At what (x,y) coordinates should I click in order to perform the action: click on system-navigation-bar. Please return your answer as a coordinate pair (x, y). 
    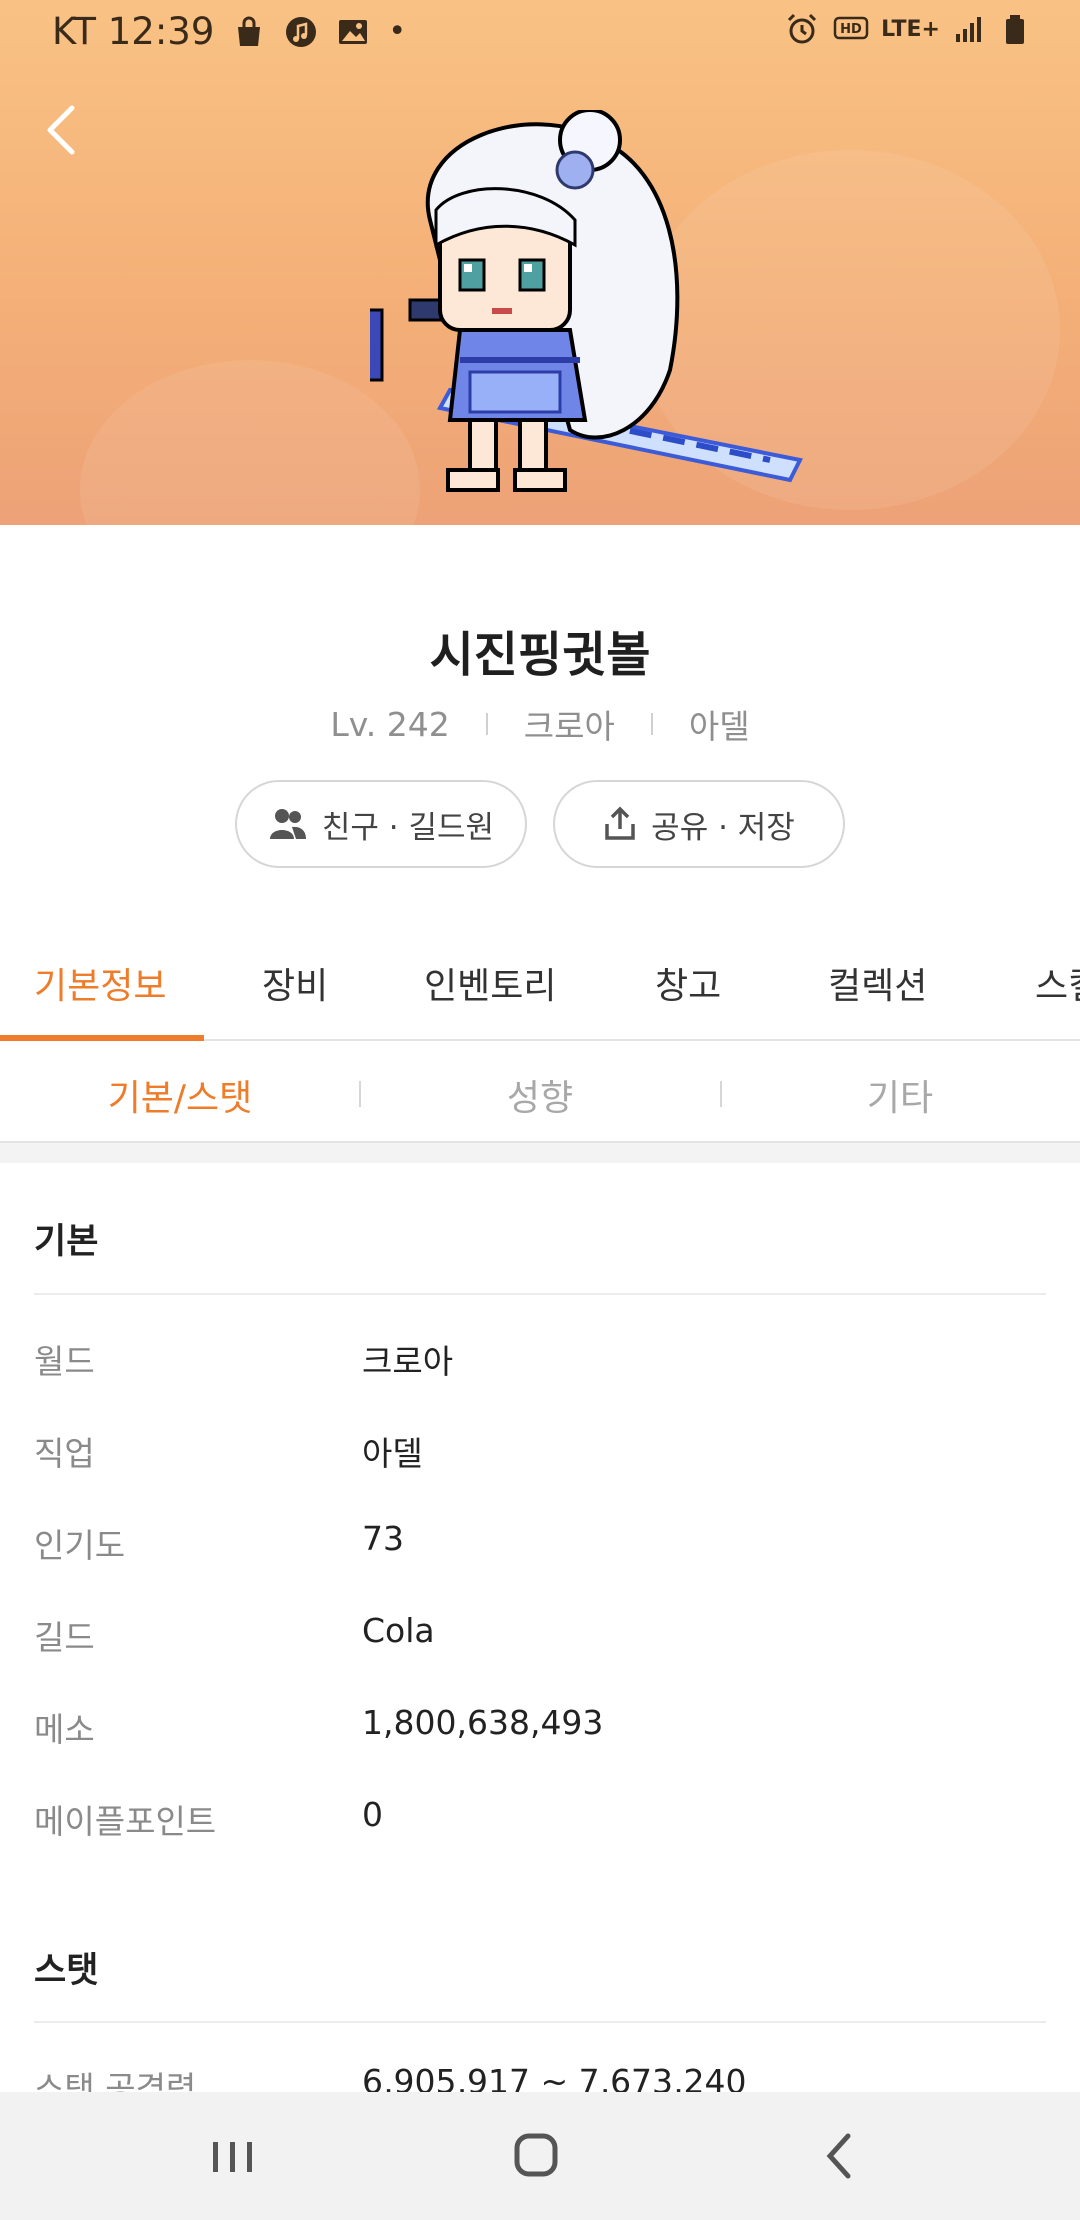
    Looking at the image, I should click on (540, 2156).